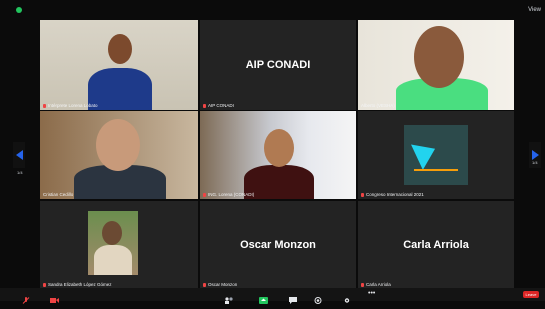 This screenshot has height=309, width=545. I want to click on settings-gear-icon, so click(347, 297).